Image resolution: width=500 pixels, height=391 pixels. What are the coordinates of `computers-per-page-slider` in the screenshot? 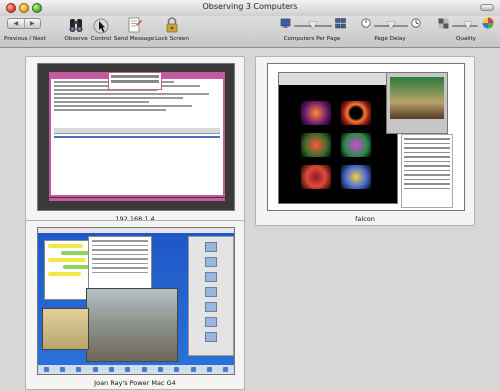 It's located at (313, 26).